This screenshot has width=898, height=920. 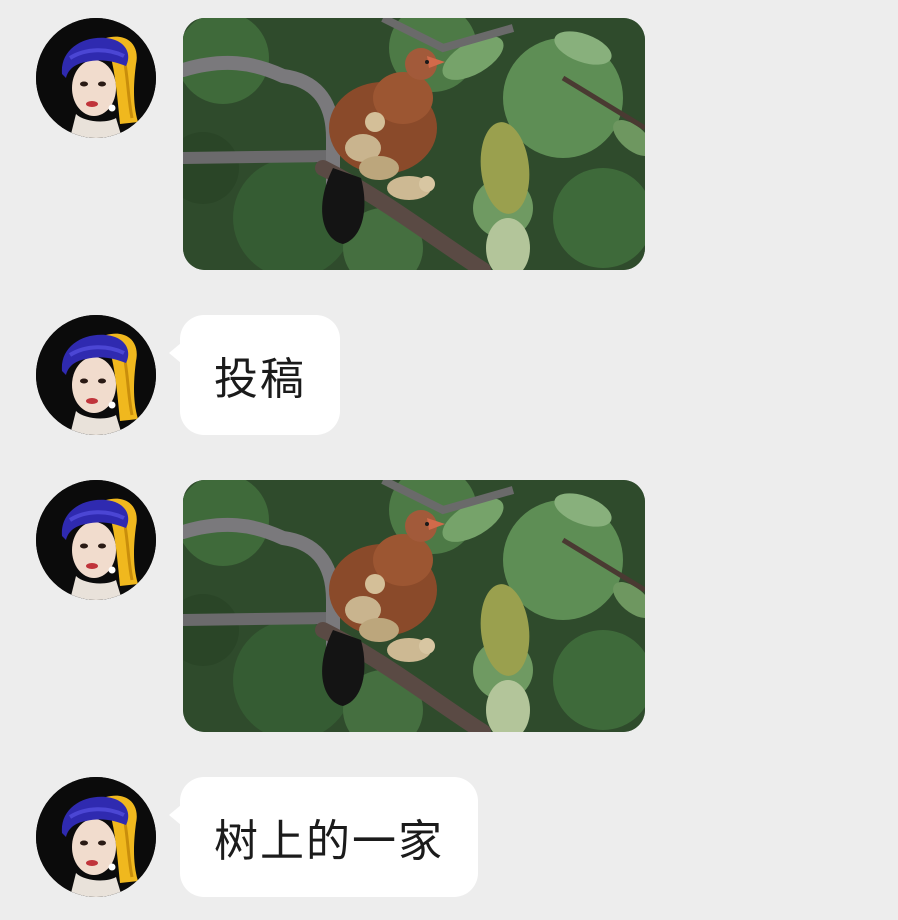 I want to click on chat-message: 树上的一家, so click(x=449, y=837).